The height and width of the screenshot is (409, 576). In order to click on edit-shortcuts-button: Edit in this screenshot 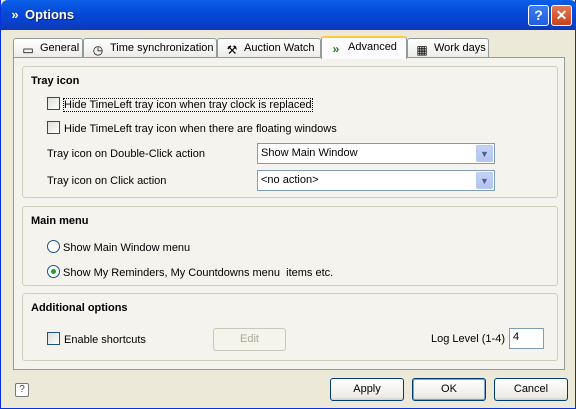, I will do `click(249, 339)`.